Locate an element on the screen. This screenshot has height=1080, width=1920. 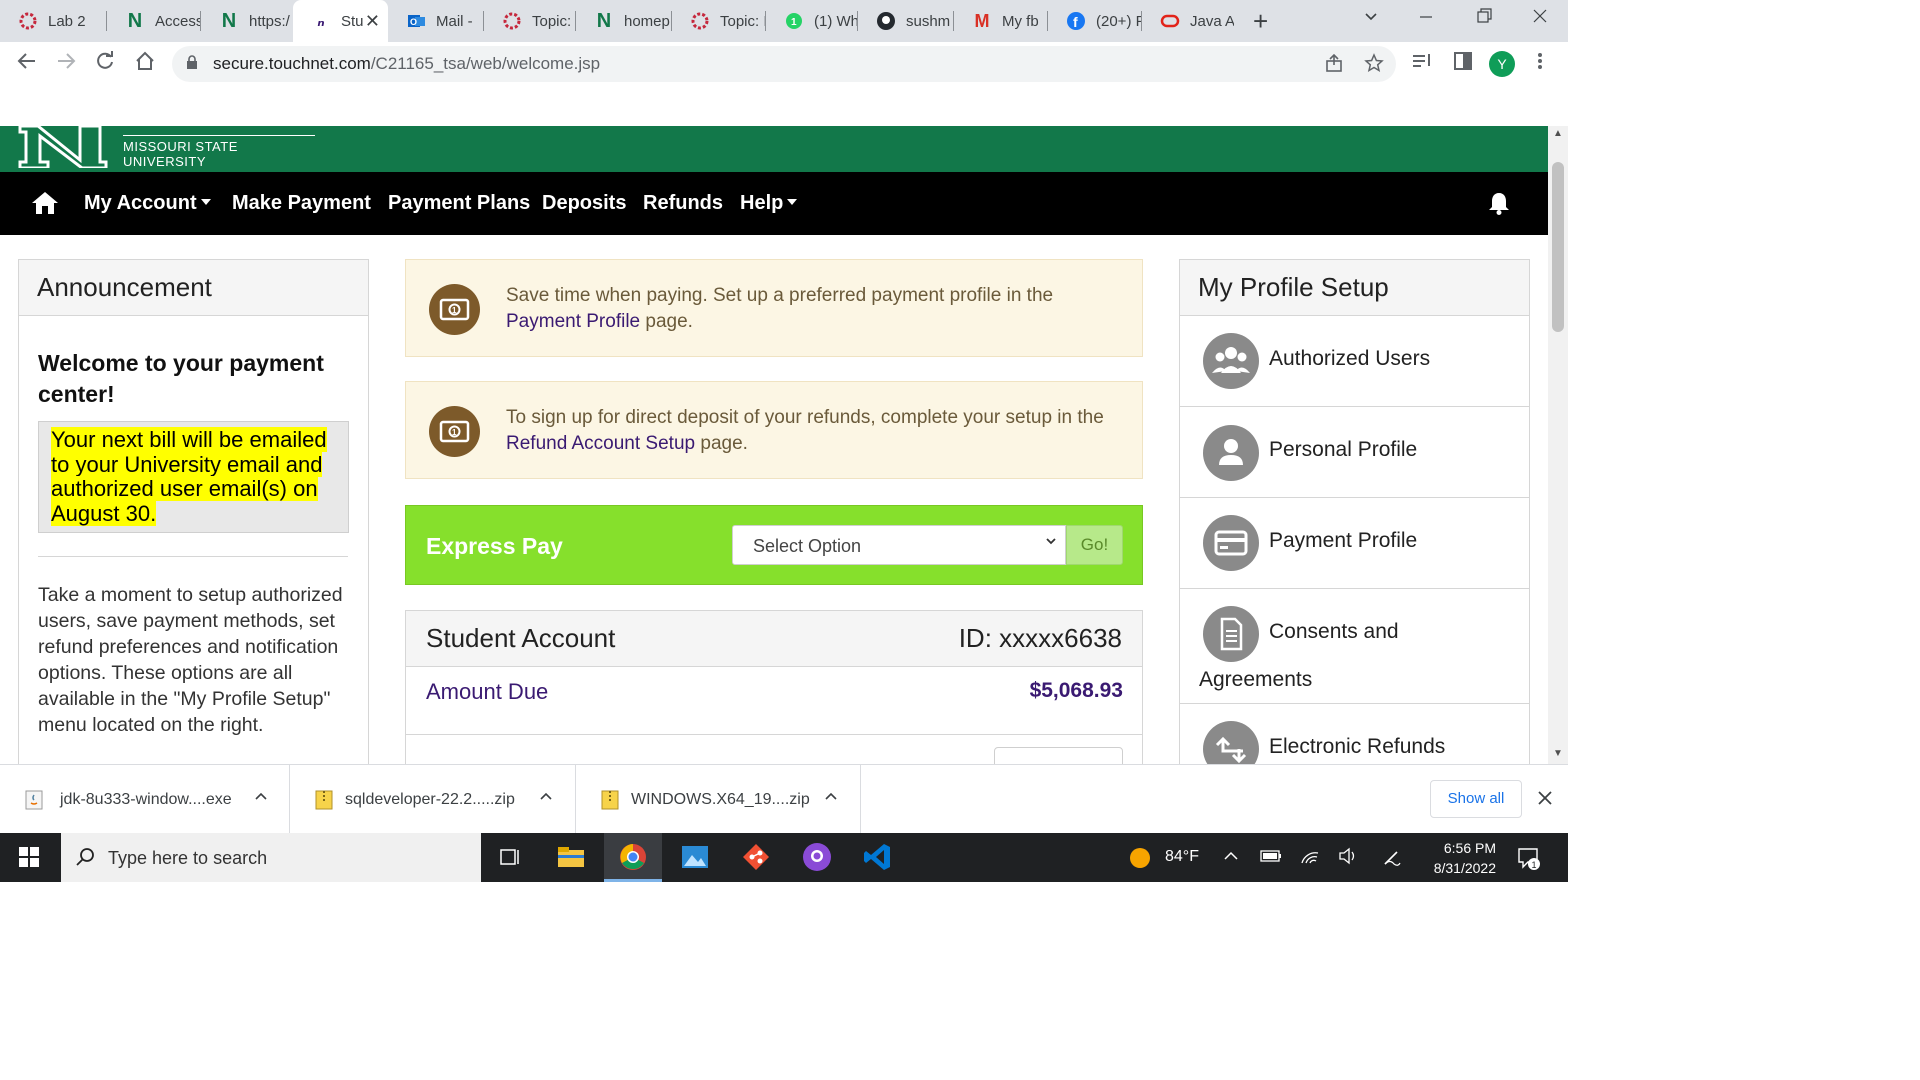
payment-profile-link: Payment Profile is located at coordinates (573, 321).